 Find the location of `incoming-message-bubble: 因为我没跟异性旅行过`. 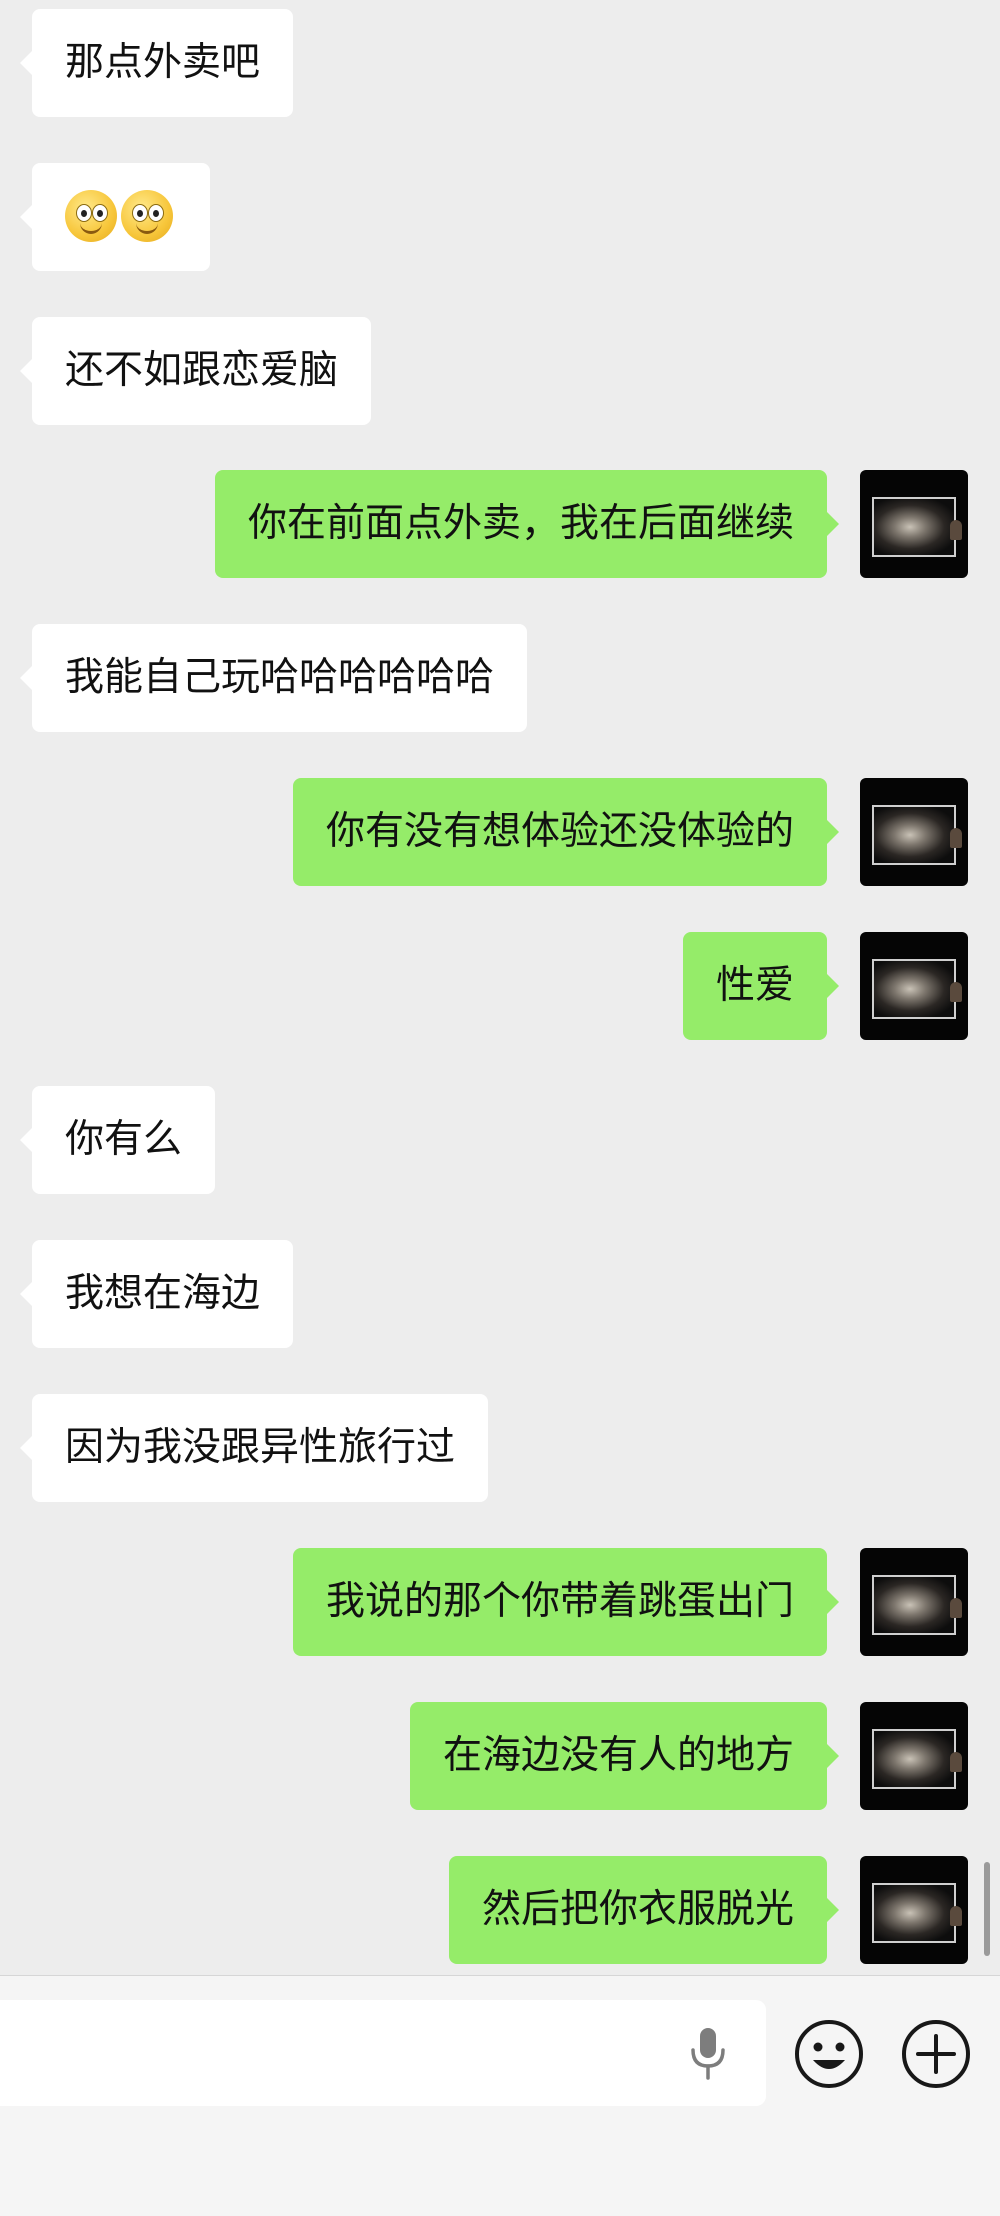

incoming-message-bubble: 因为我没跟异性旅行过 is located at coordinates (254, 1448).